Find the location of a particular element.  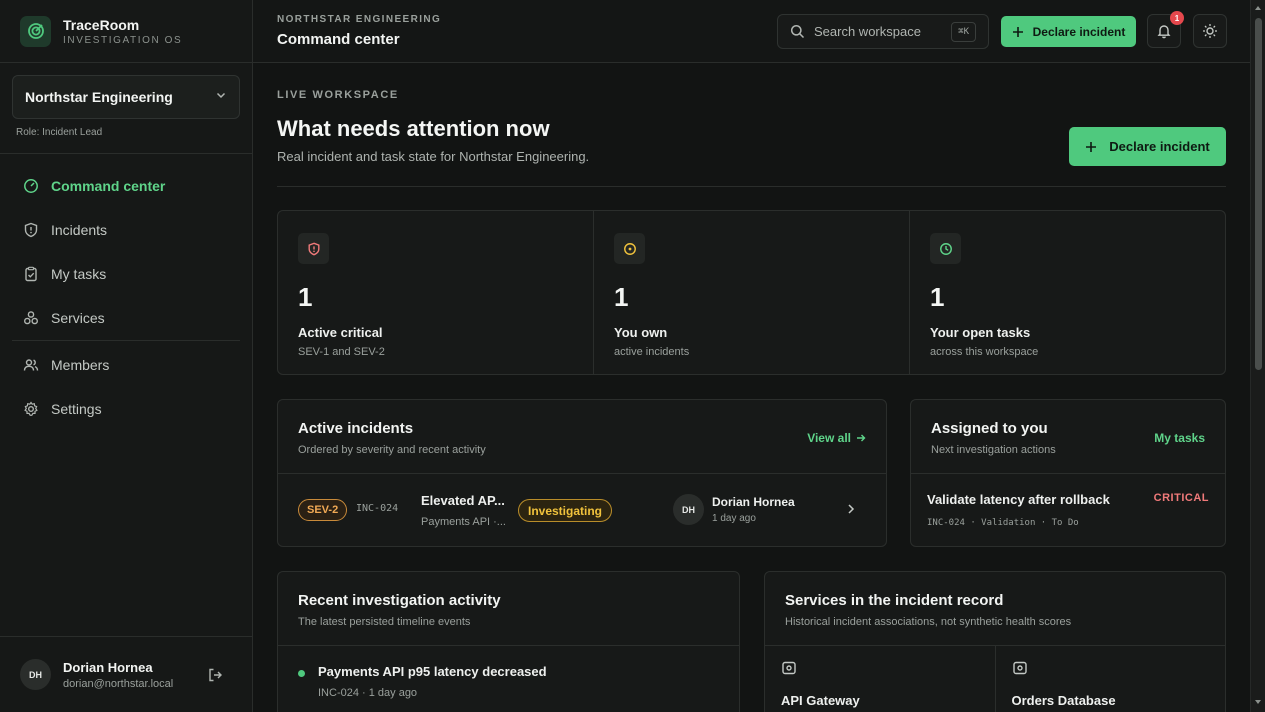

brand: TraceRoom INVESTIGATION OS is located at coordinates (126, 31).